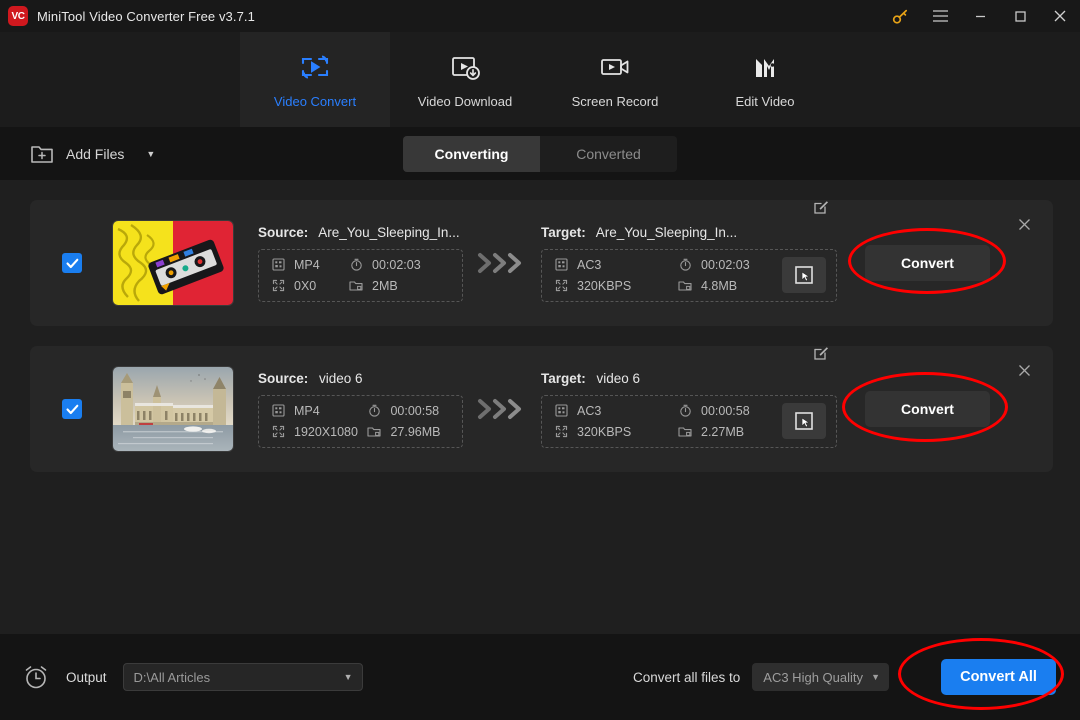 The image size is (1080, 720). I want to click on source-duration: 00:00:58, so click(408, 411).